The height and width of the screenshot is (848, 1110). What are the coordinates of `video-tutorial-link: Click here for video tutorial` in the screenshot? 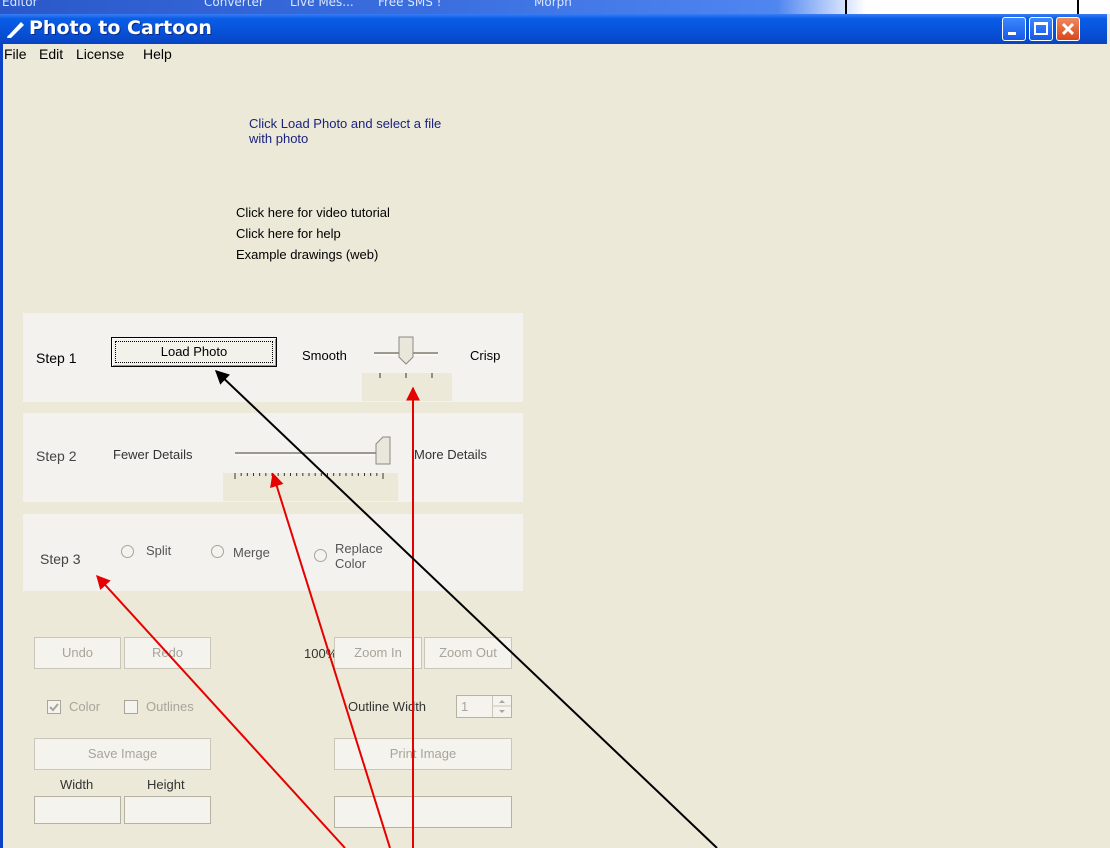 It's located at (313, 212).